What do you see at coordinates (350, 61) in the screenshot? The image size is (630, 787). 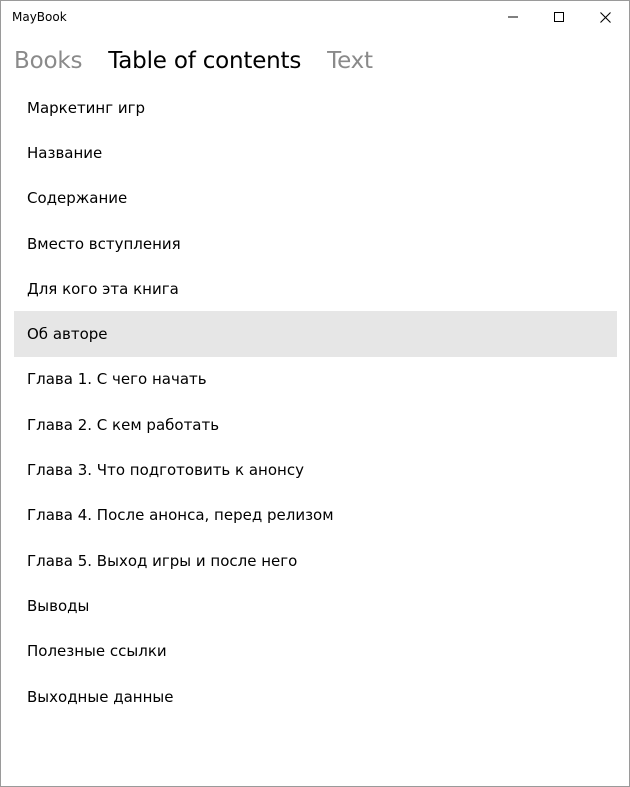 I see `tab-text: Text` at bounding box center [350, 61].